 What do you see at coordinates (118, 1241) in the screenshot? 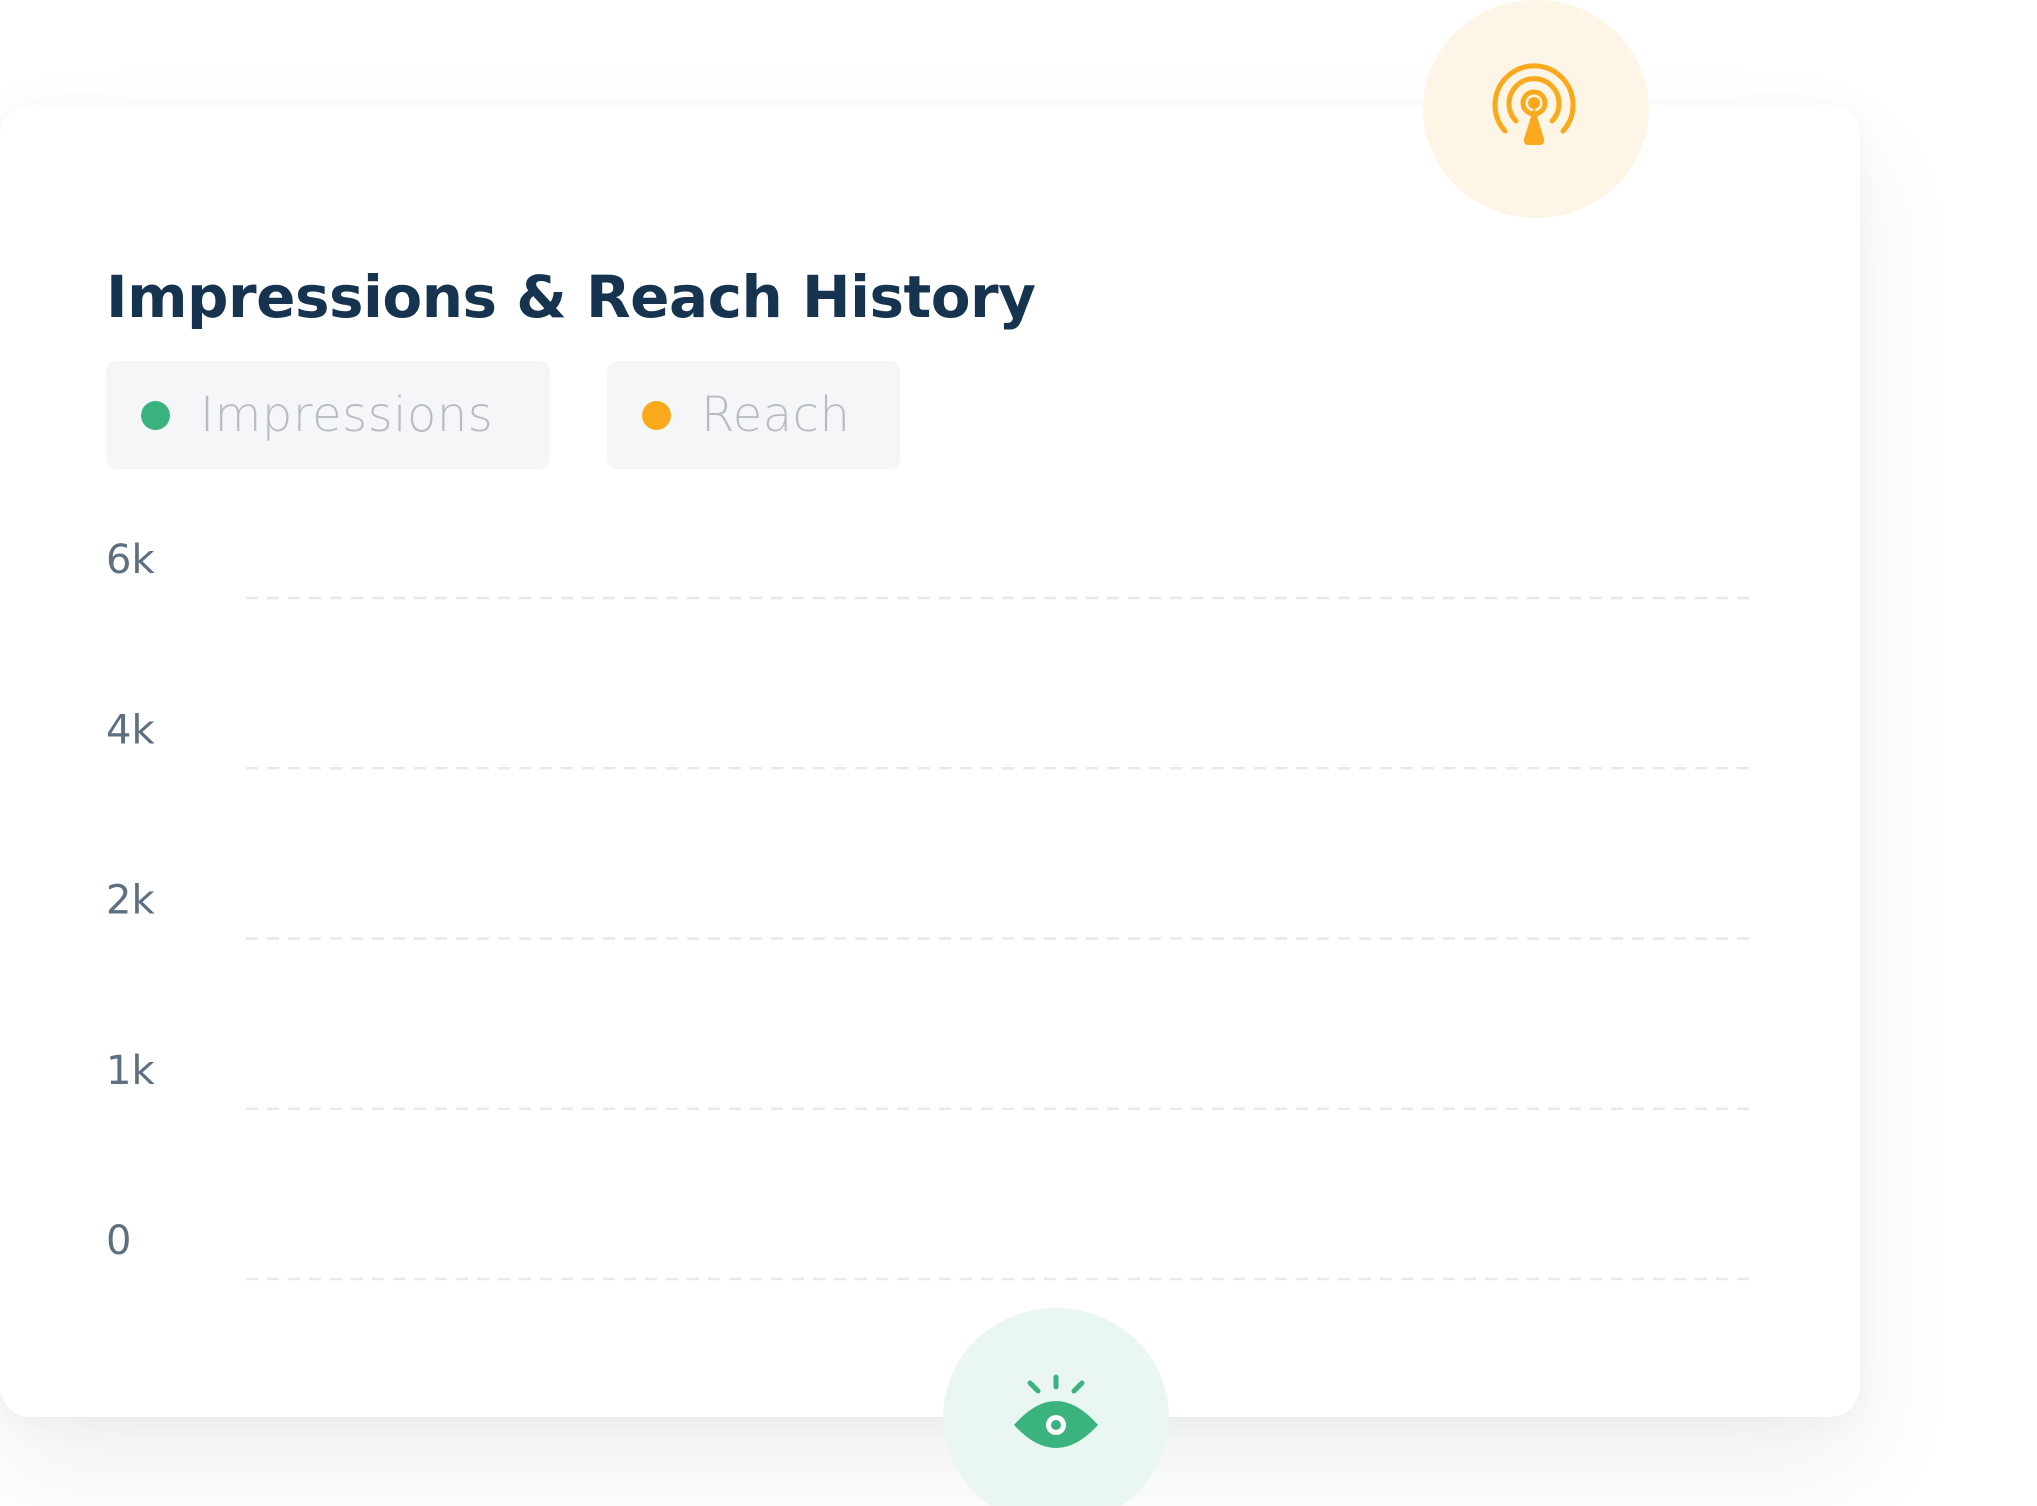
I see `y-tick-label: 0` at bounding box center [118, 1241].